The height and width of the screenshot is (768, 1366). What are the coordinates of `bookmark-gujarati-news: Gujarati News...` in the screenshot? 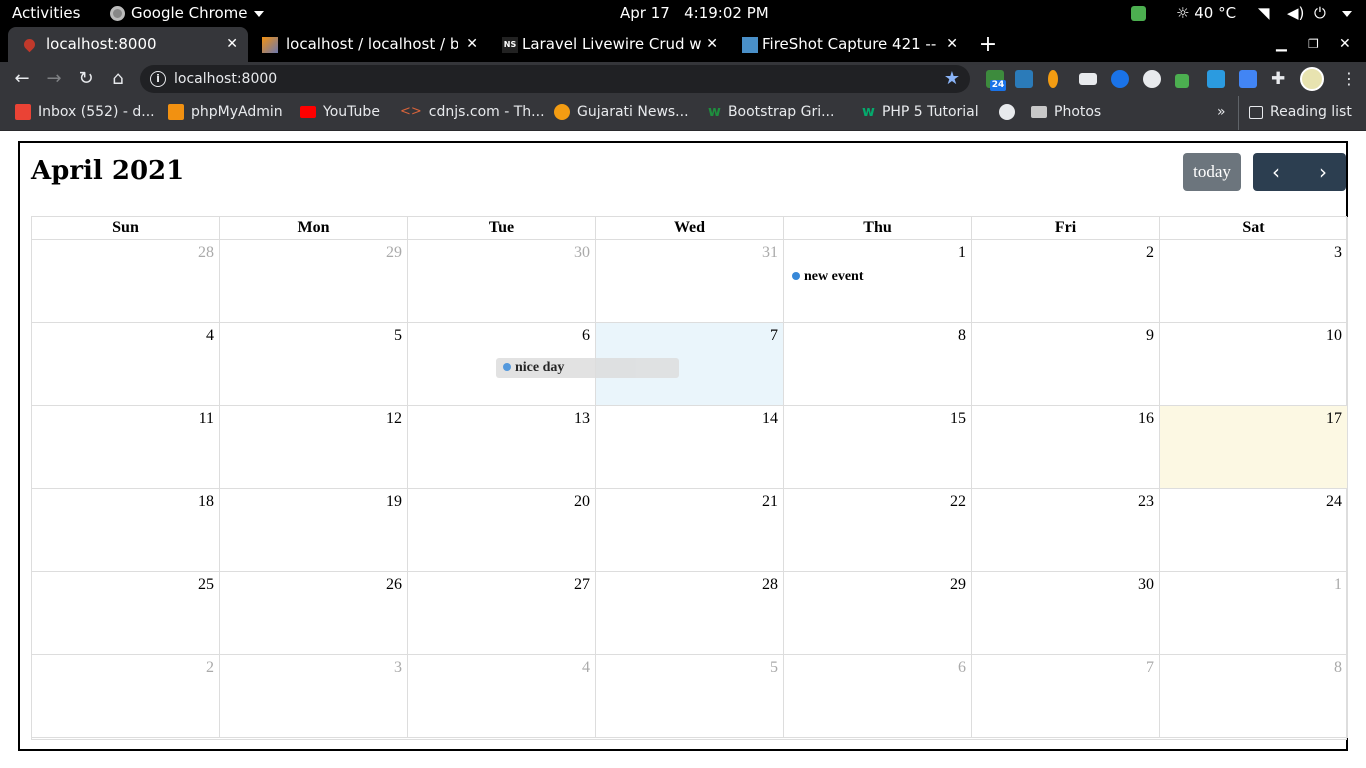 It's located at (621, 113).